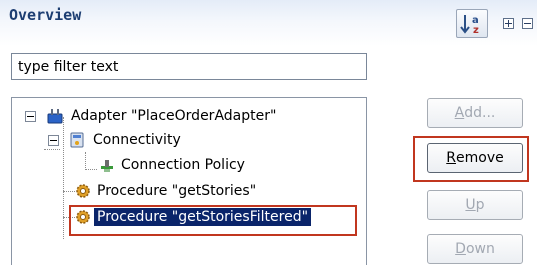  I want to click on sort-alpha-button: a z, so click(472, 23).